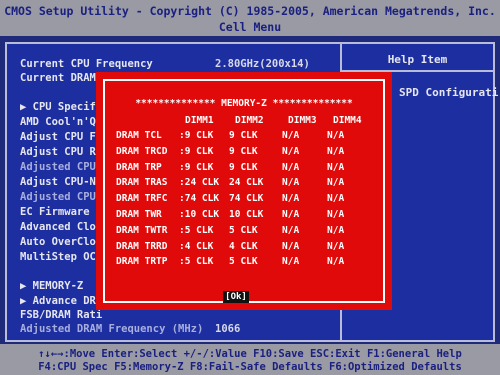  Describe the element at coordinates (262, 64) in the screenshot. I see `setting-value: 2.80GHz(200x14)` at that location.